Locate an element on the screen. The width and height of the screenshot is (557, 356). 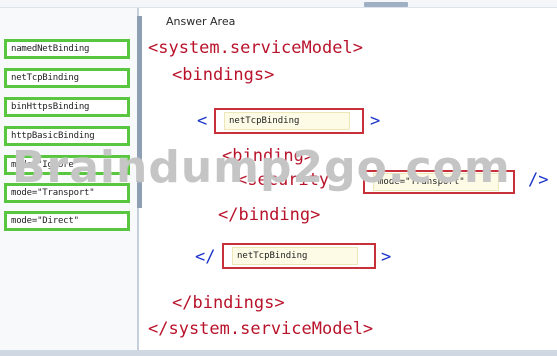
tile-httpbasicbinding: httpBasicBinding is located at coordinates (67, 136).